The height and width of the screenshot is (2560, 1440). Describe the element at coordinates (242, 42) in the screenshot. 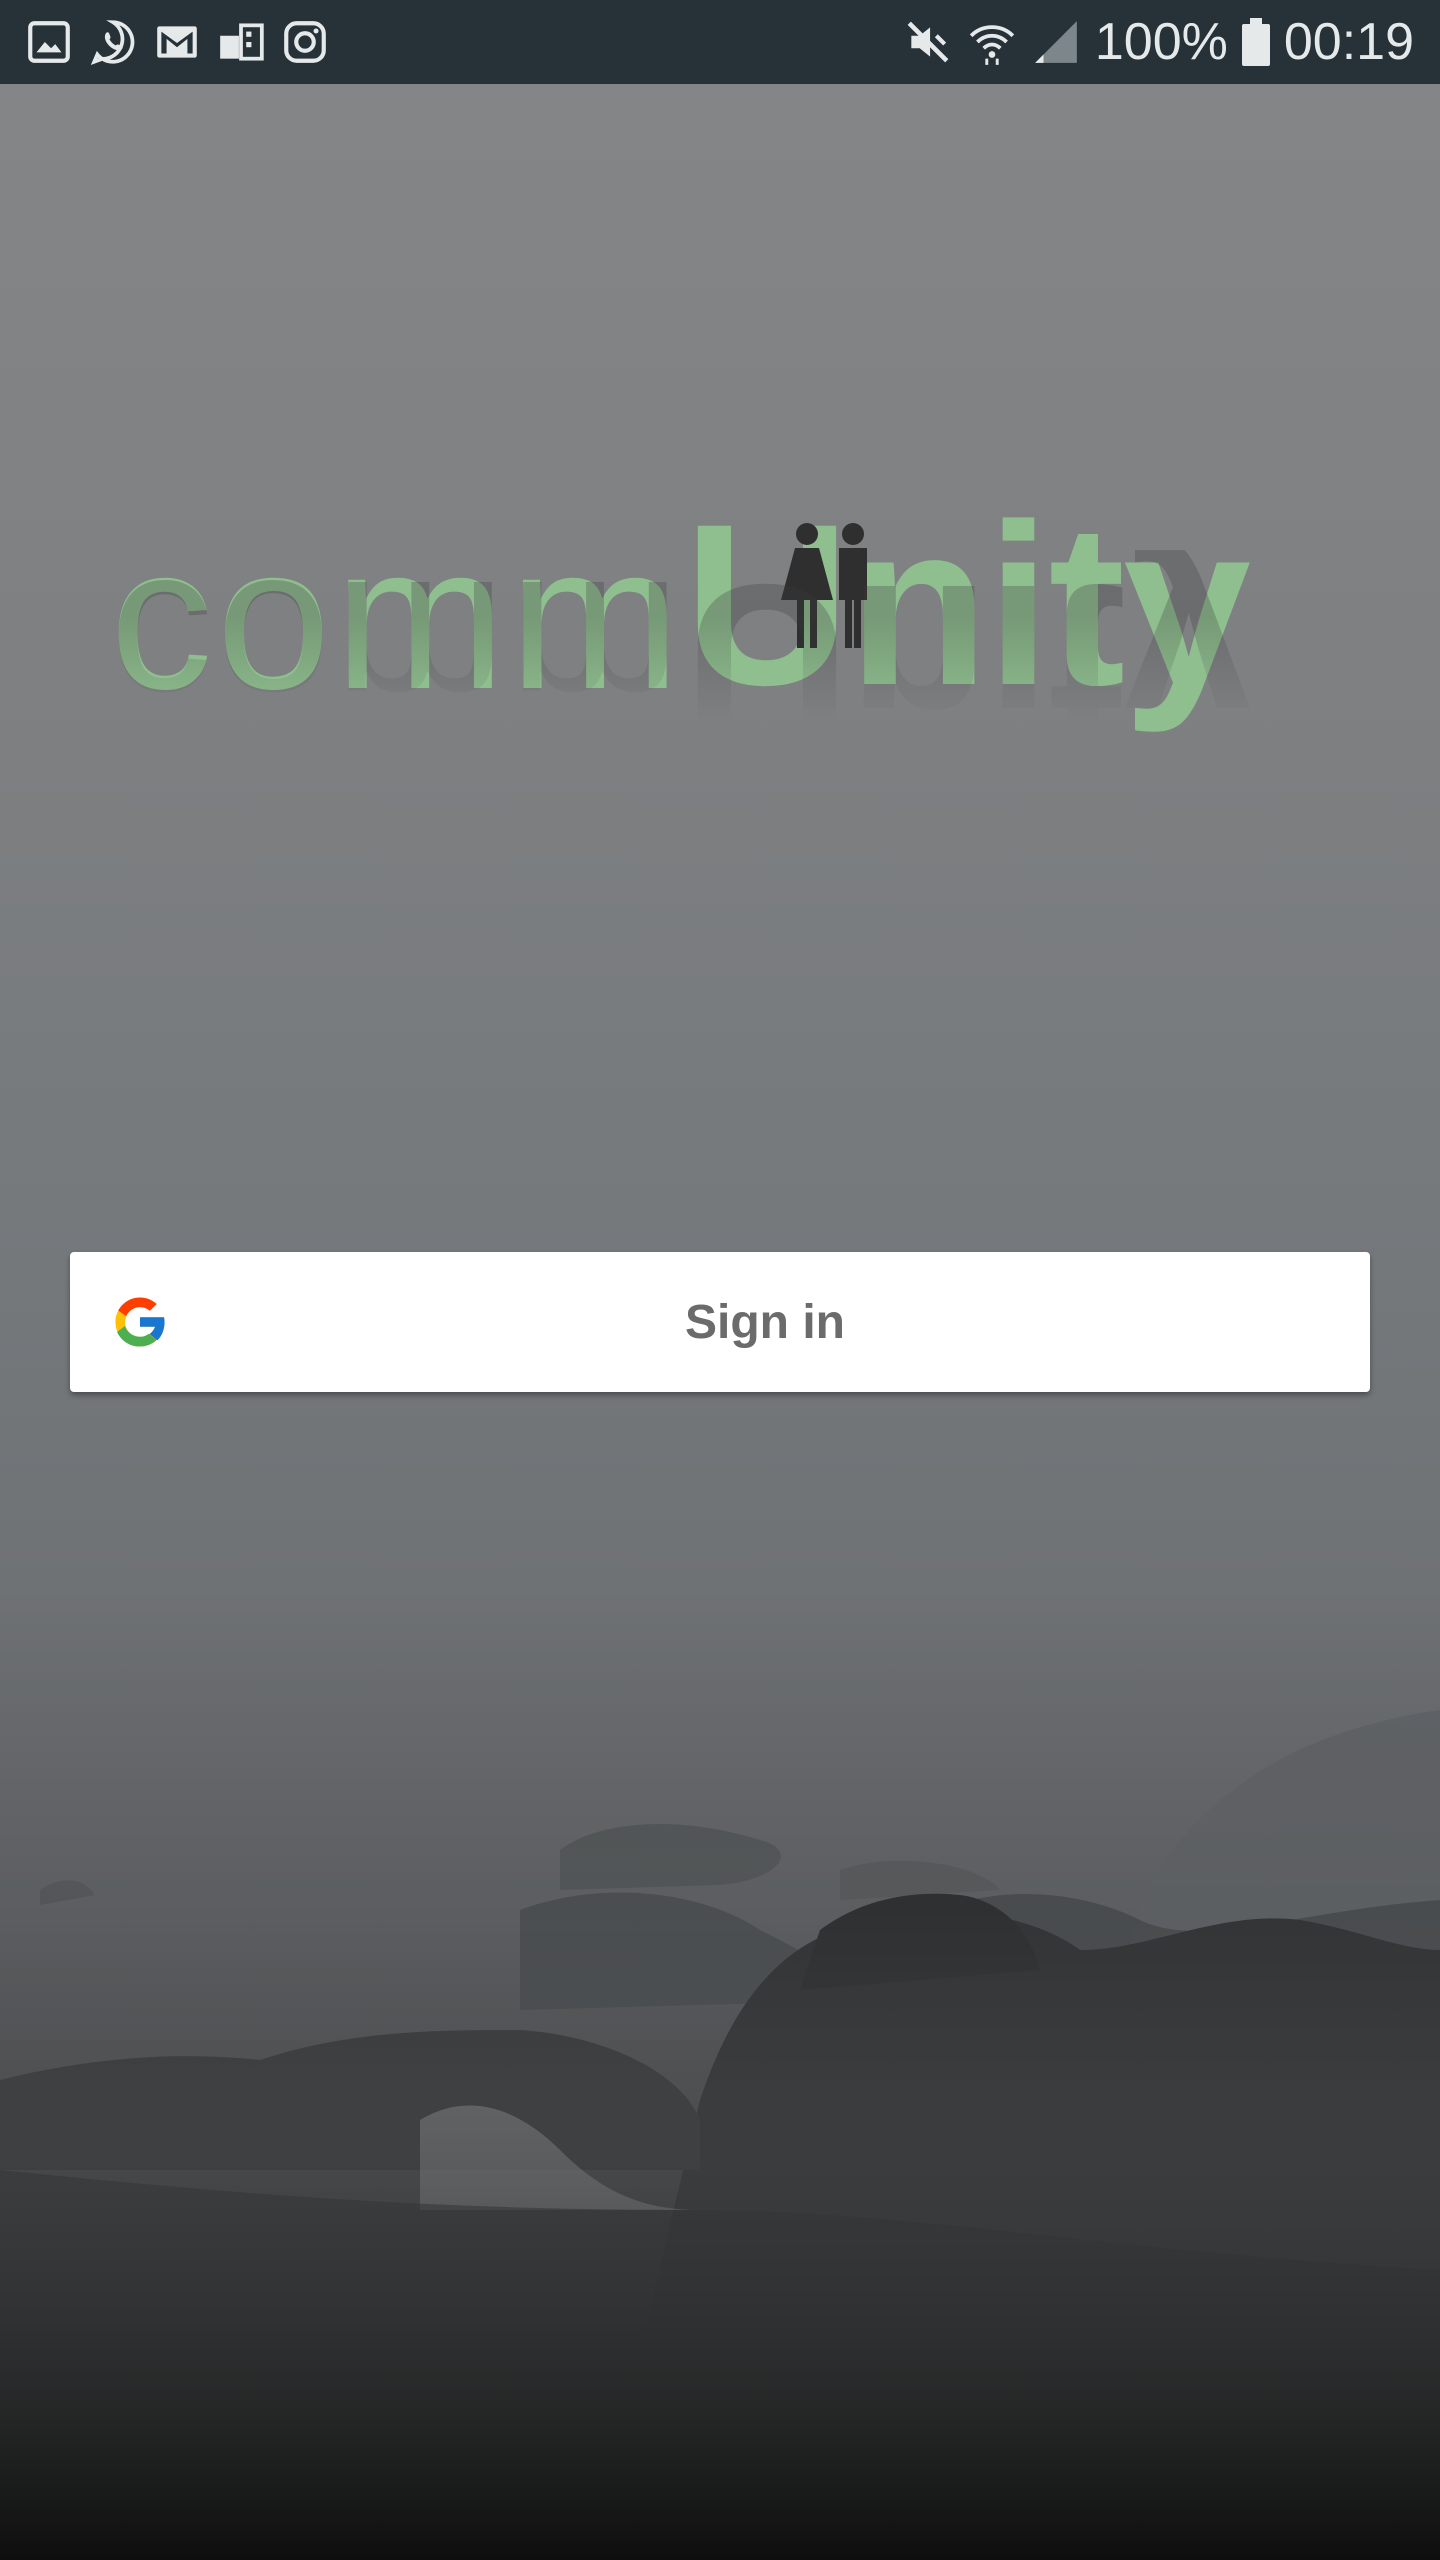

I see `cast-icon` at that location.